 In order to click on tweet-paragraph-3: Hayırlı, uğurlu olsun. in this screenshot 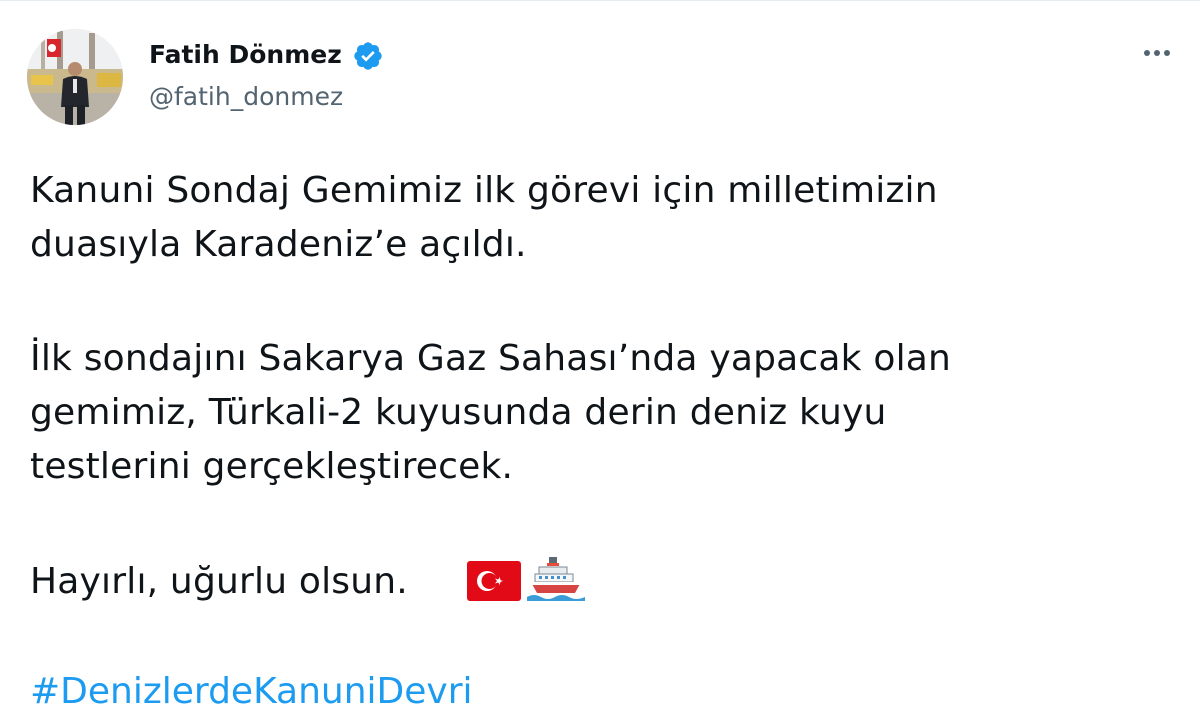, I will do `click(219, 581)`.